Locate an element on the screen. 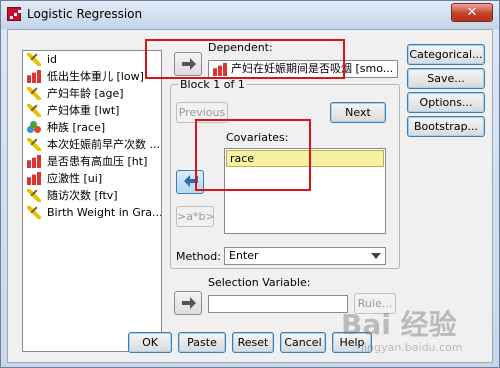 Image resolution: width=500 pixels, height=368 pixels. variable-list-item: 产妇年龄 [age] is located at coordinates (92, 93).